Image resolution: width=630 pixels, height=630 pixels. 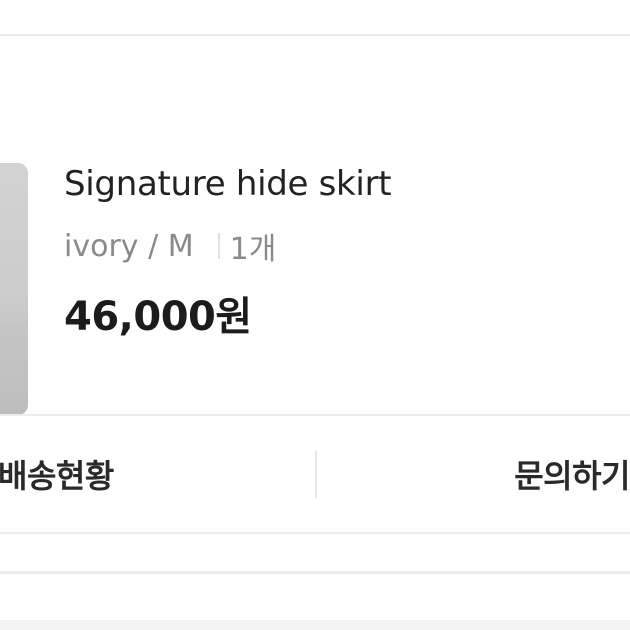 What do you see at coordinates (14, 289) in the screenshot?
I see `product-thumbnail` at bounding box center [14, 289].